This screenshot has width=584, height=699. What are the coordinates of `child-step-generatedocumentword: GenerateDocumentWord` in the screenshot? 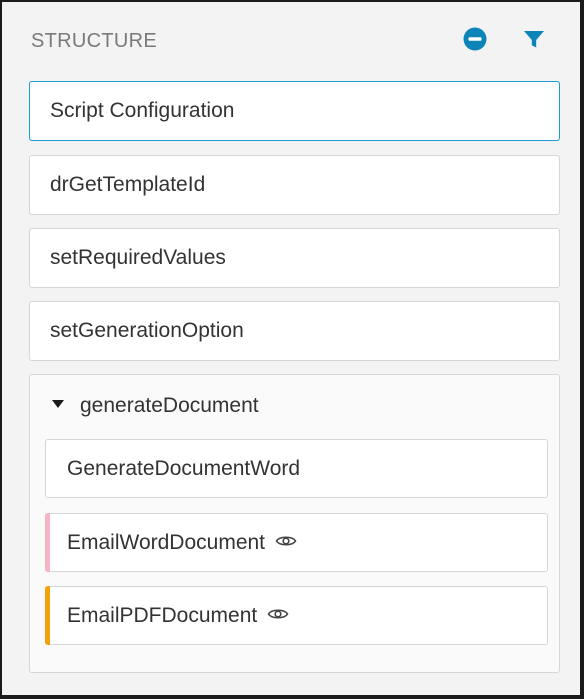 It's located at (296, 468).